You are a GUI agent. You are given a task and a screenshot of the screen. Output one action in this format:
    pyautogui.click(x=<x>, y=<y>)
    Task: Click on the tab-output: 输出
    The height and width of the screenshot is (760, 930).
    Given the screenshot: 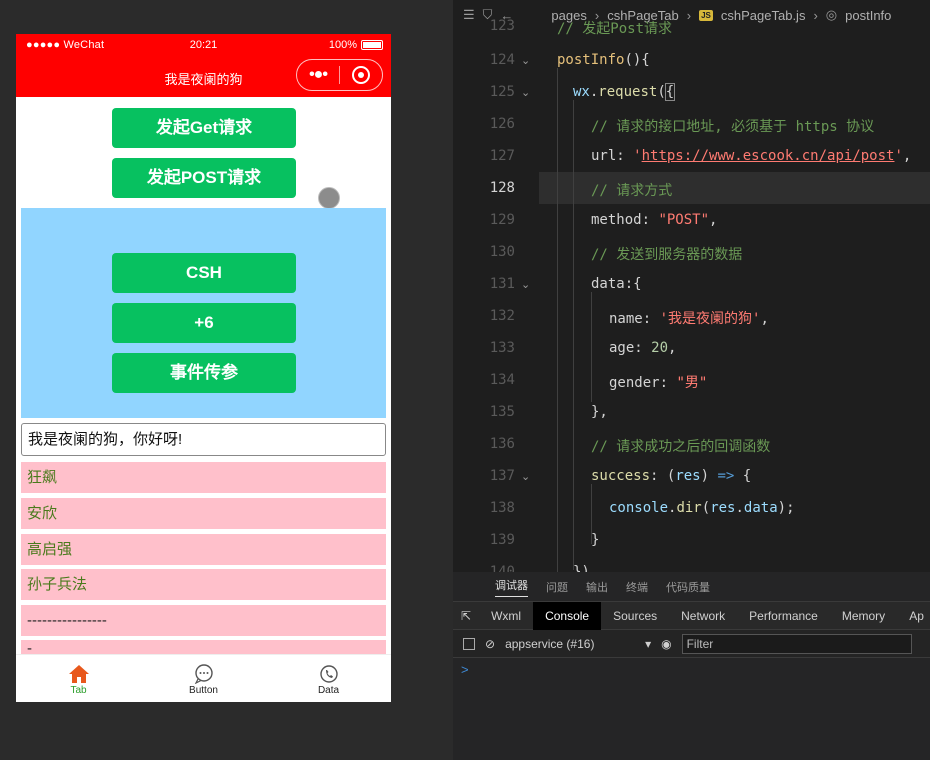 What is the action you would take?
    pyautogui.click(x=597, y=587)
    